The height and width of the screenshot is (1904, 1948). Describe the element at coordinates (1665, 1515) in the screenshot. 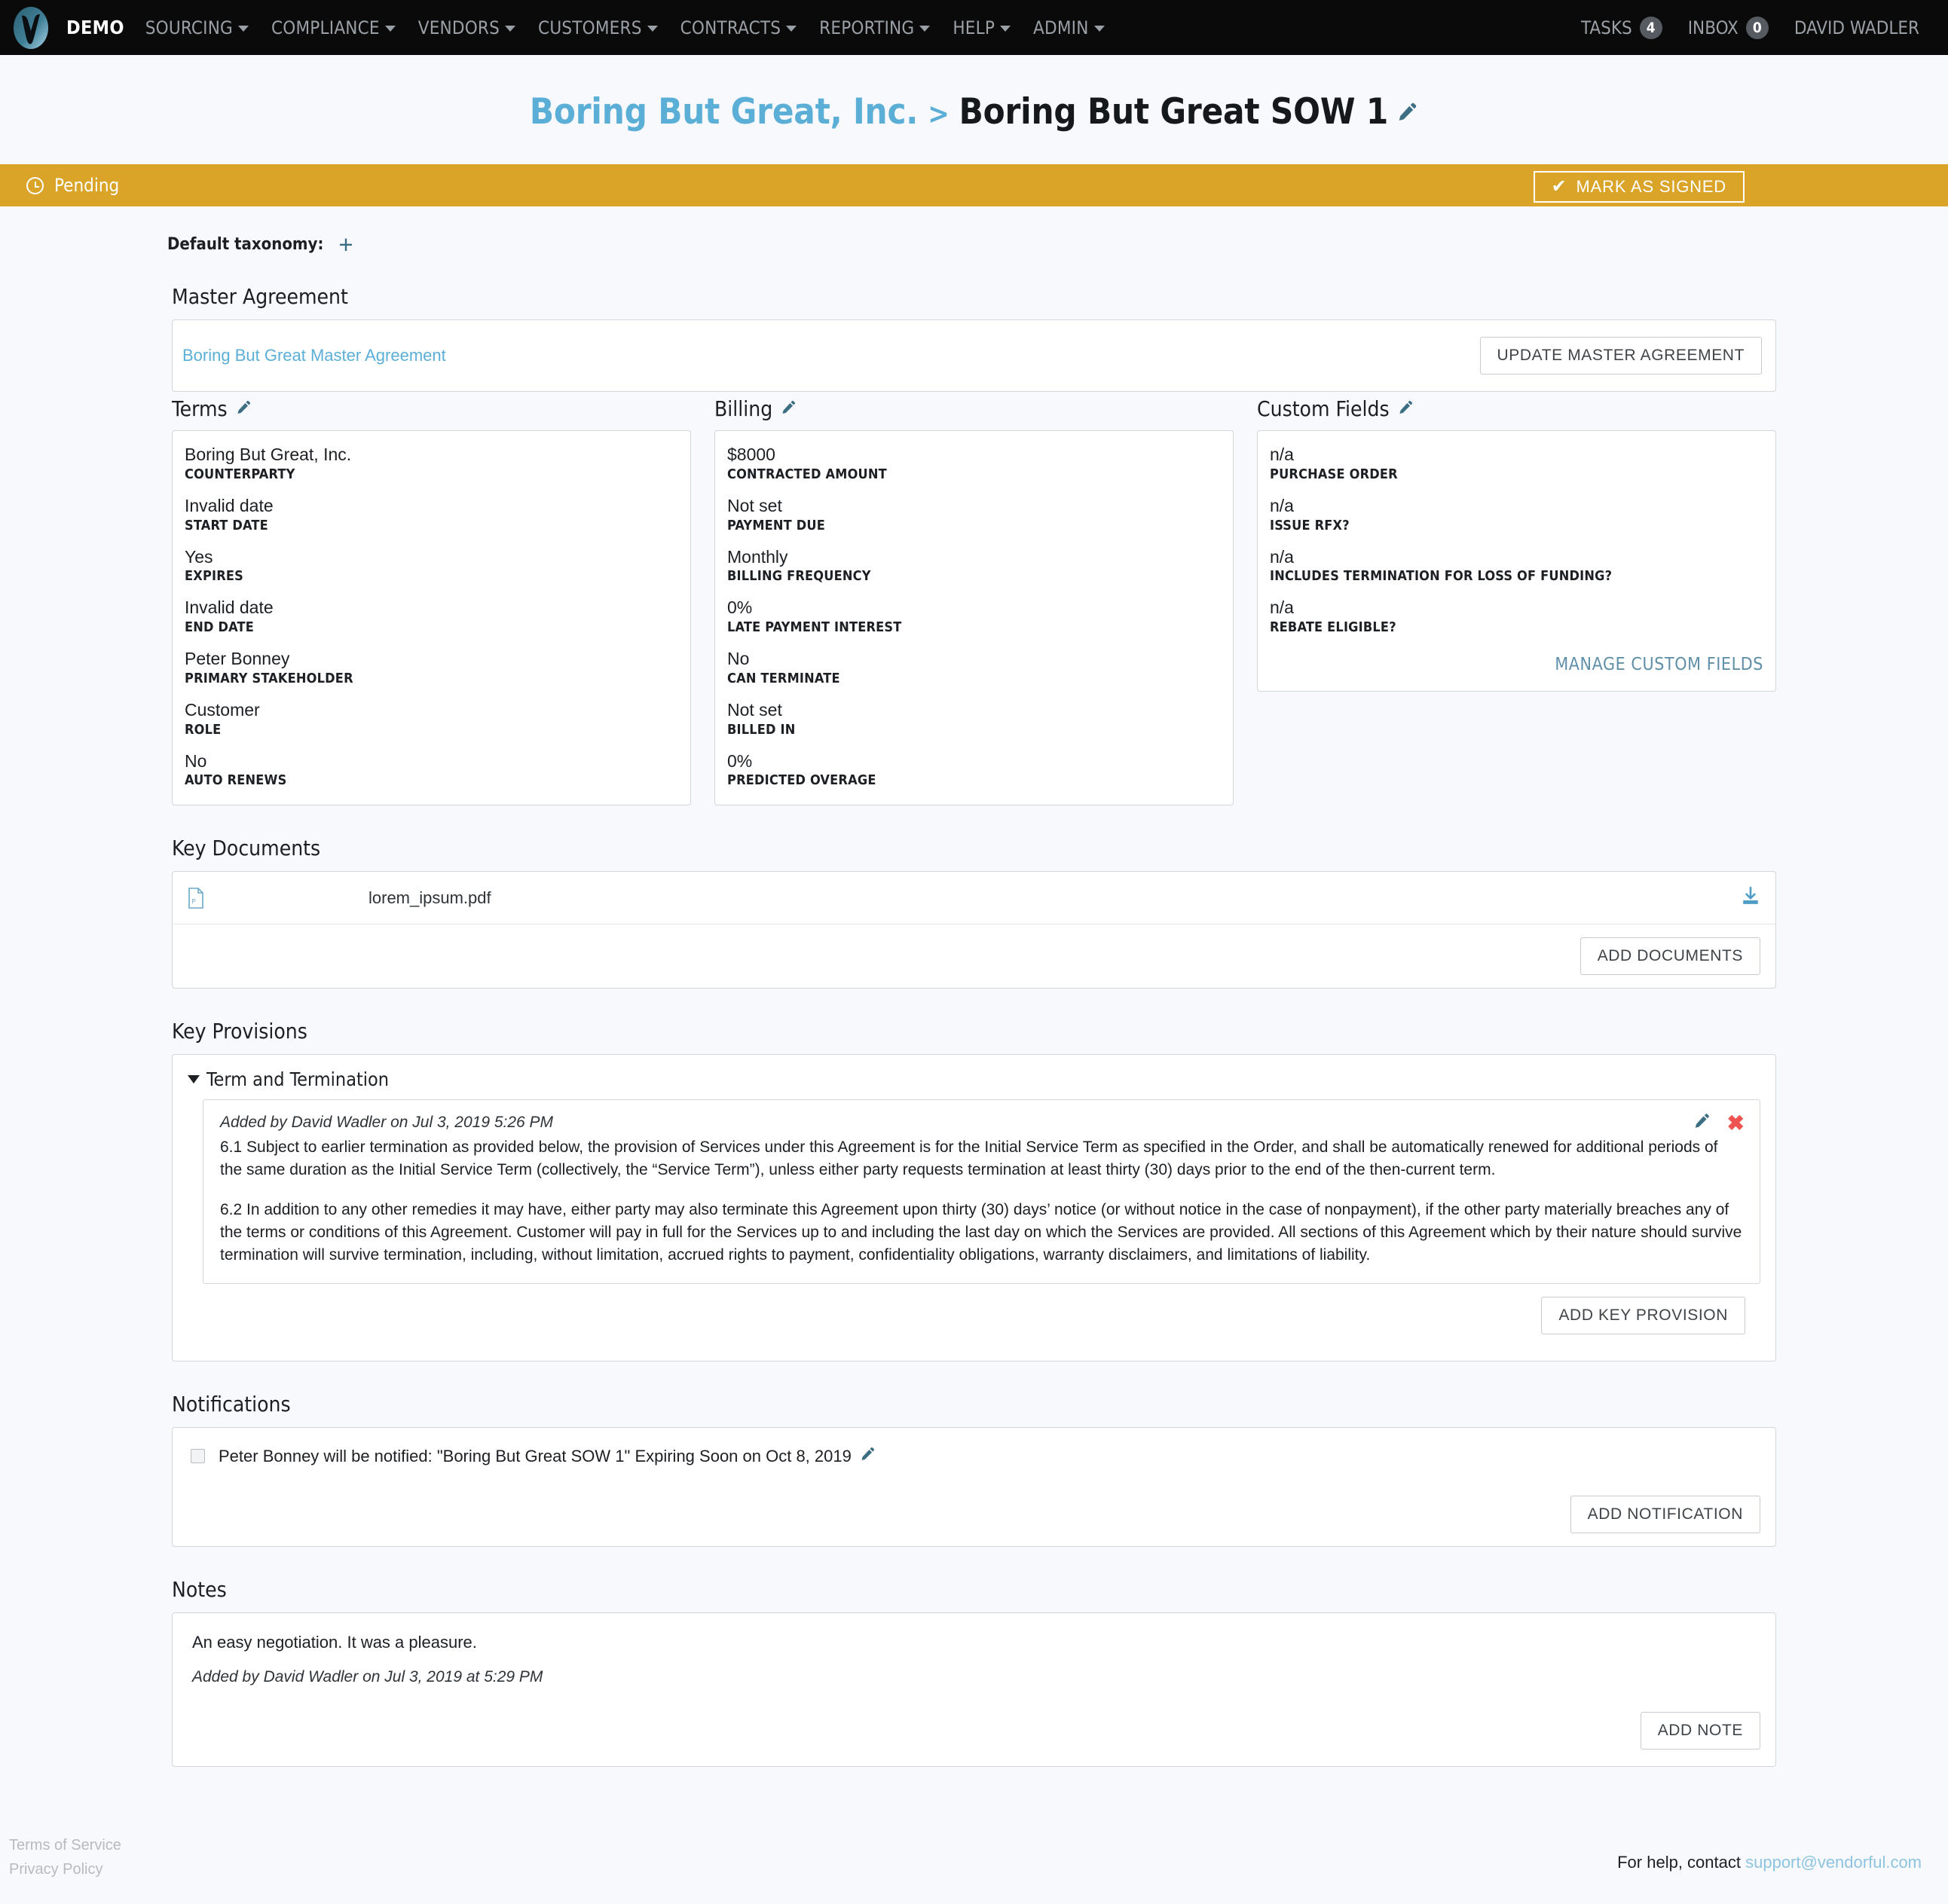

I see `add-notification-button: ADD NOTIFICATION` at that location.